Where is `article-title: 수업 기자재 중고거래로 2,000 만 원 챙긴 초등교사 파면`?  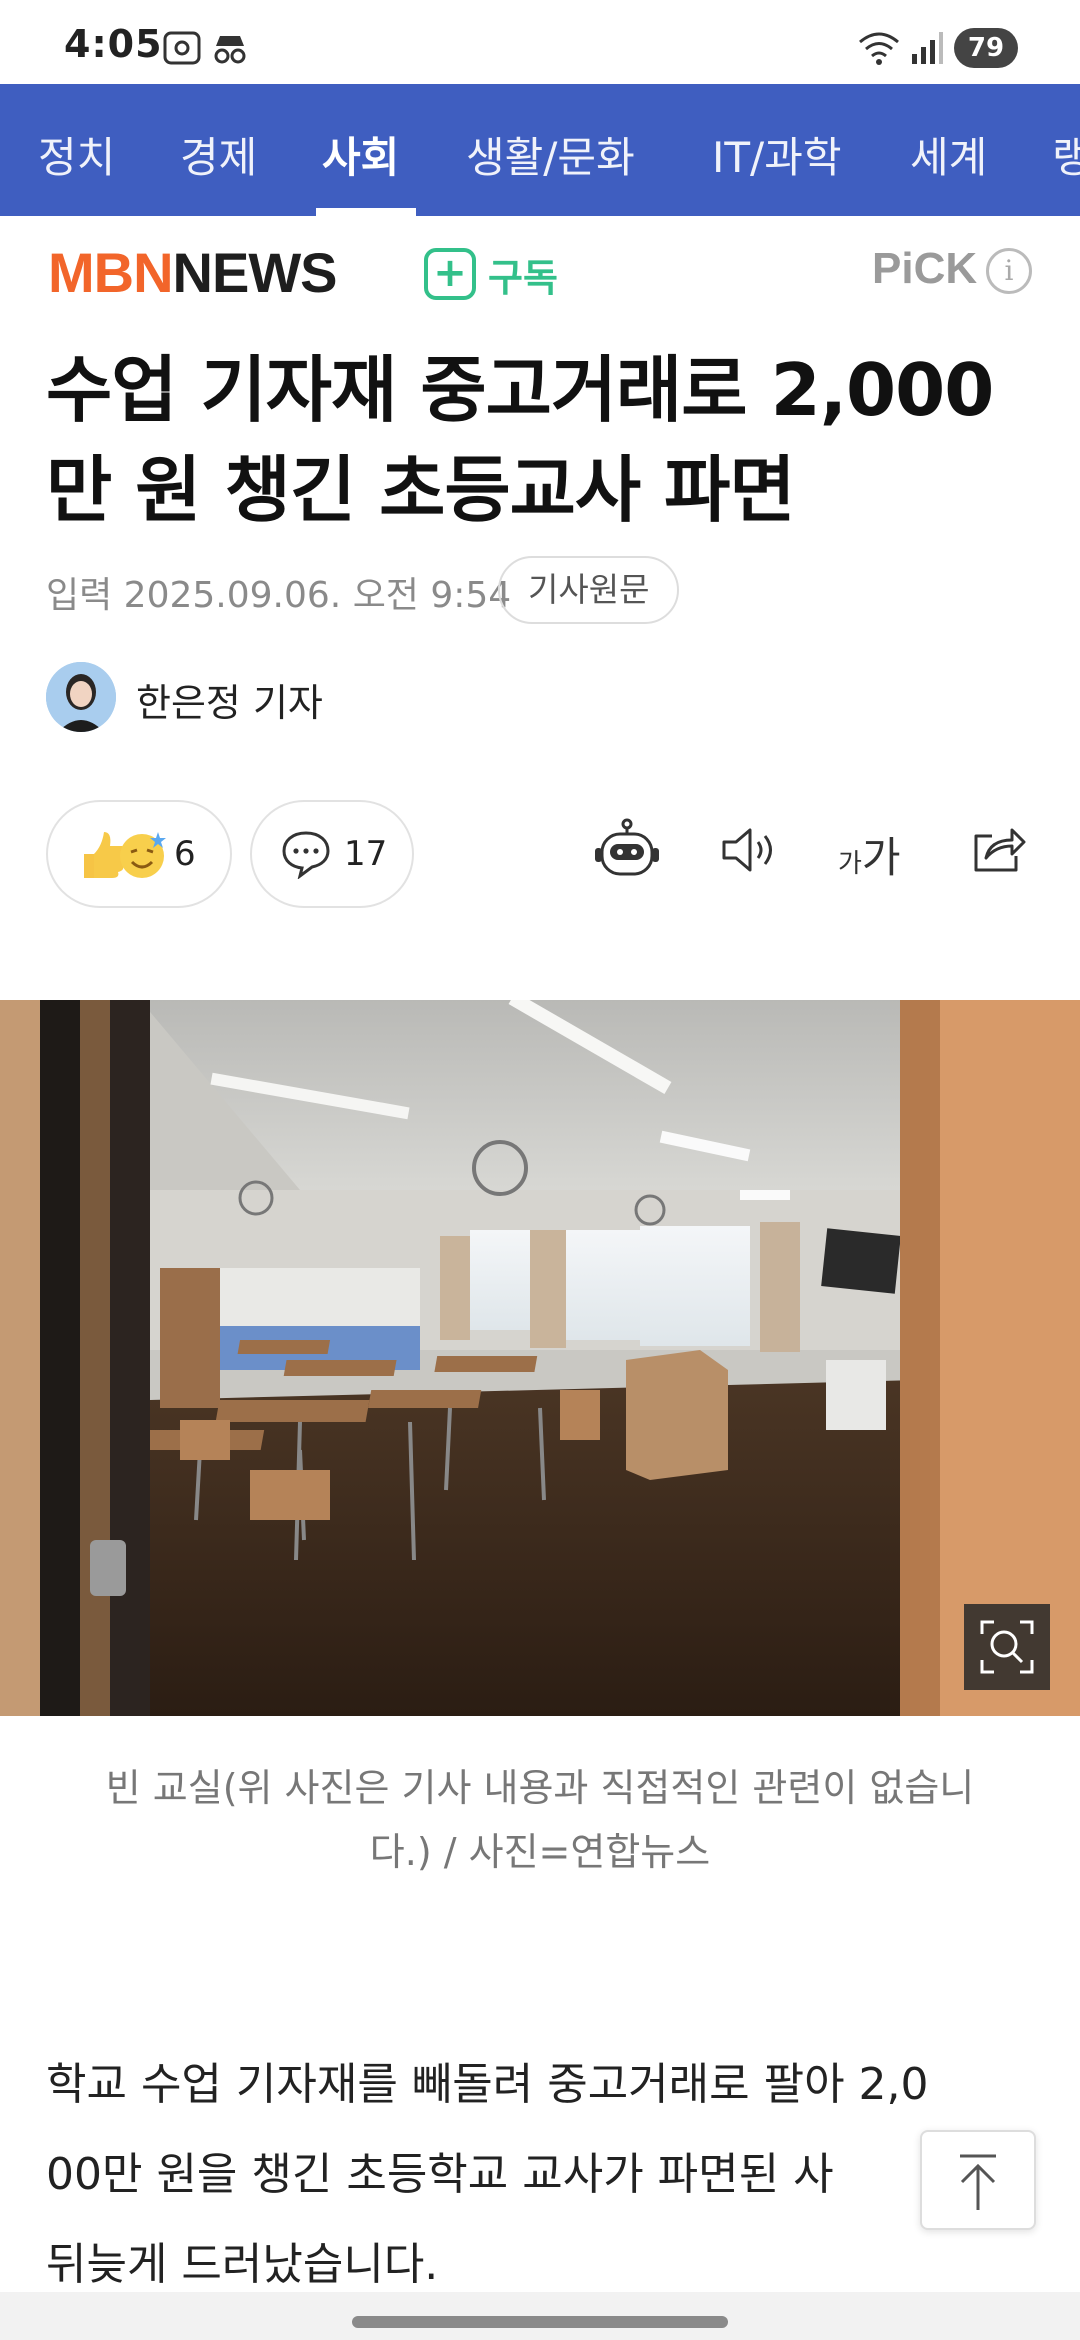
article-title: 수업 기자재 중고거래로 2,000 만 원 챙긴 초등교사 파면 is located at coordinates (546, 440).